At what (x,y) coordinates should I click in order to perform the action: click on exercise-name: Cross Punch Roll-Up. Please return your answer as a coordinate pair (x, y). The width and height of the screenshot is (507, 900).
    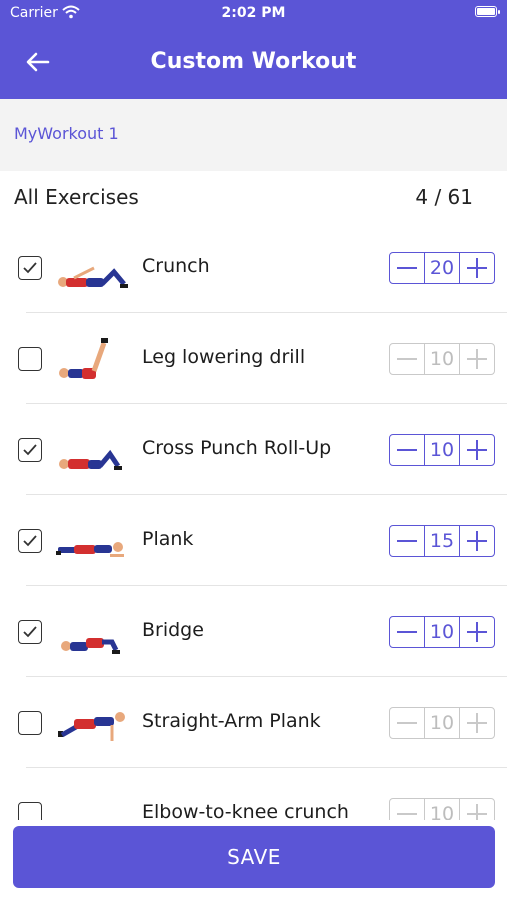
    Looking at the image, I should click on (237, 448).